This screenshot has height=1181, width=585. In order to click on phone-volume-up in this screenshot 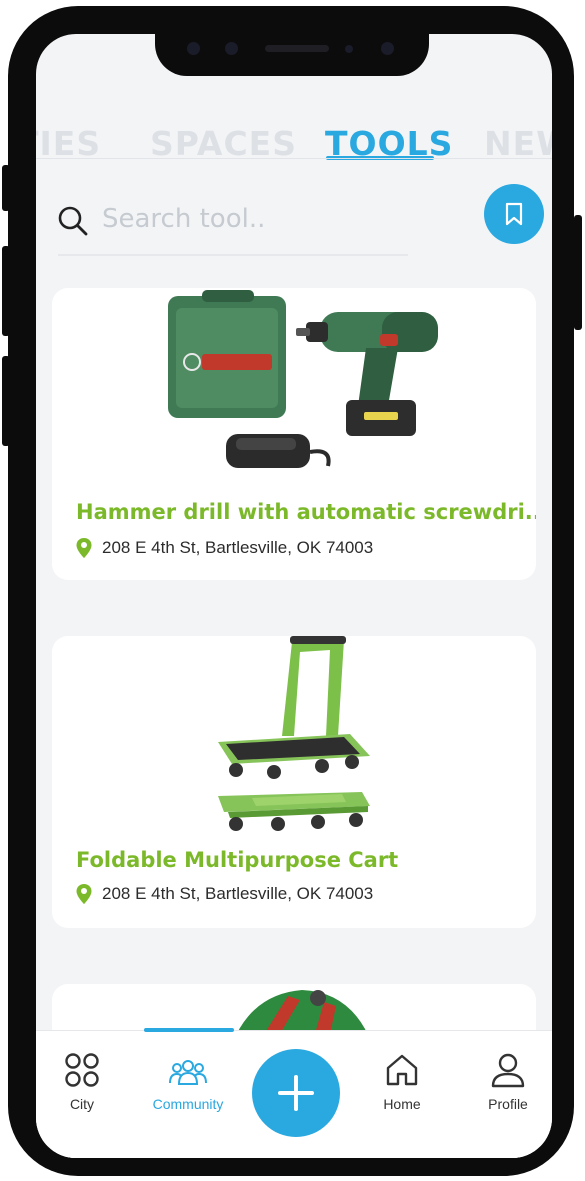, I will do `click(6, 291)`.